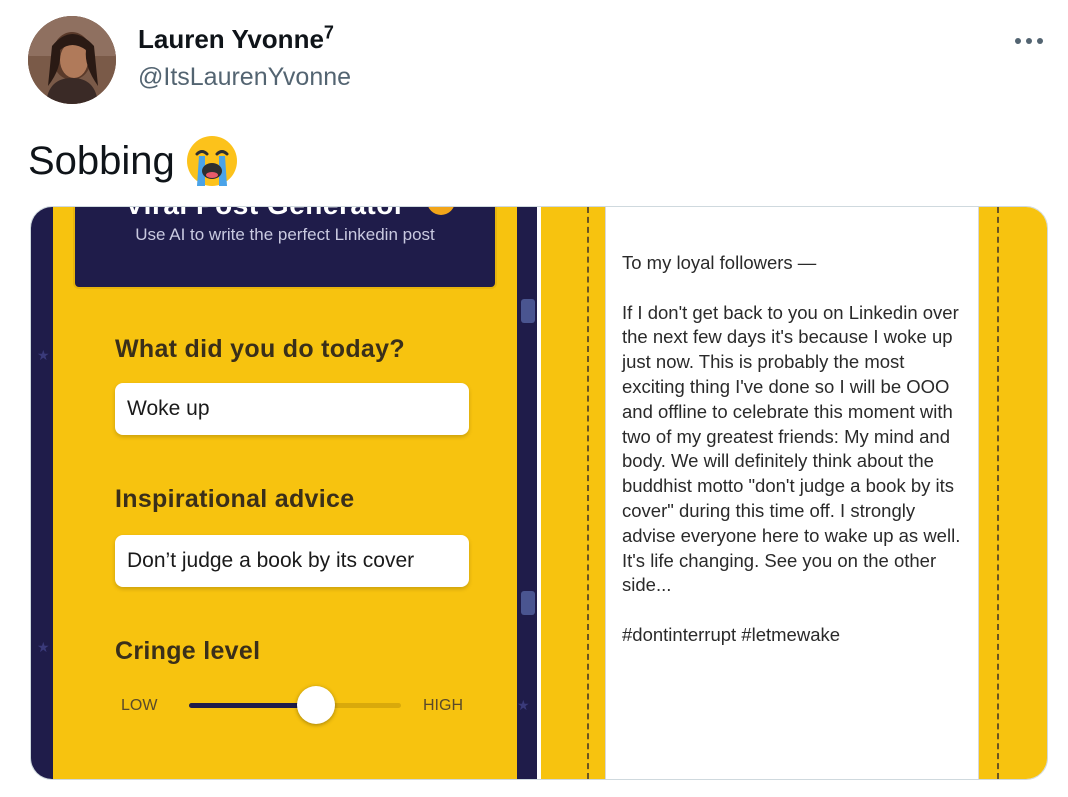  What do you see at coordinates (588, 493) in the screenshot?
I see `dashed-border-left` at bounding box center [588, 493].